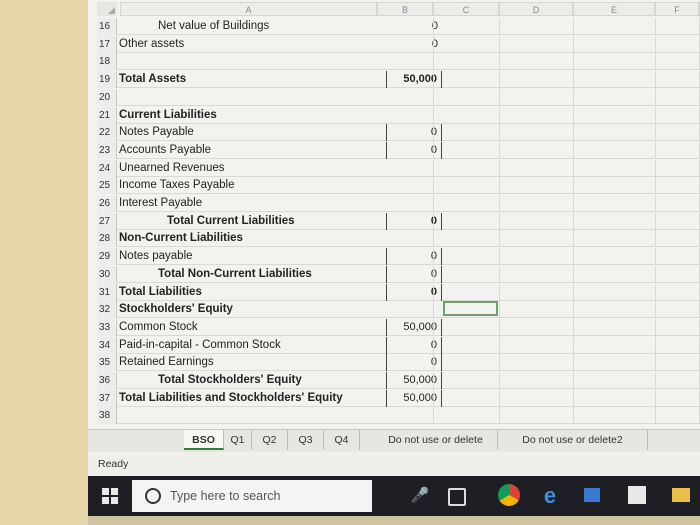 This screenshot has width=700, height=525. I want to click on cell-a-label: Notes payable, so click(156, 256).